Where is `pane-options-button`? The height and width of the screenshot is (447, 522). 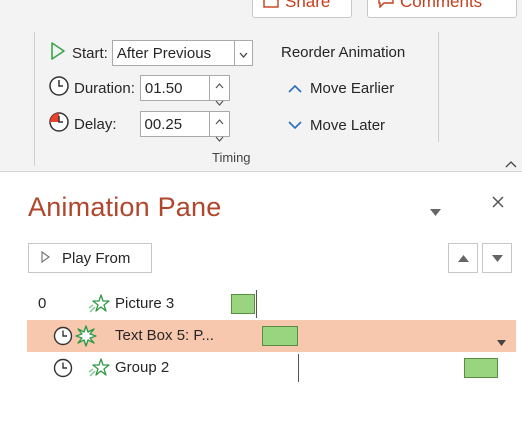
pane-options-button is located at coordinates (435, 212).